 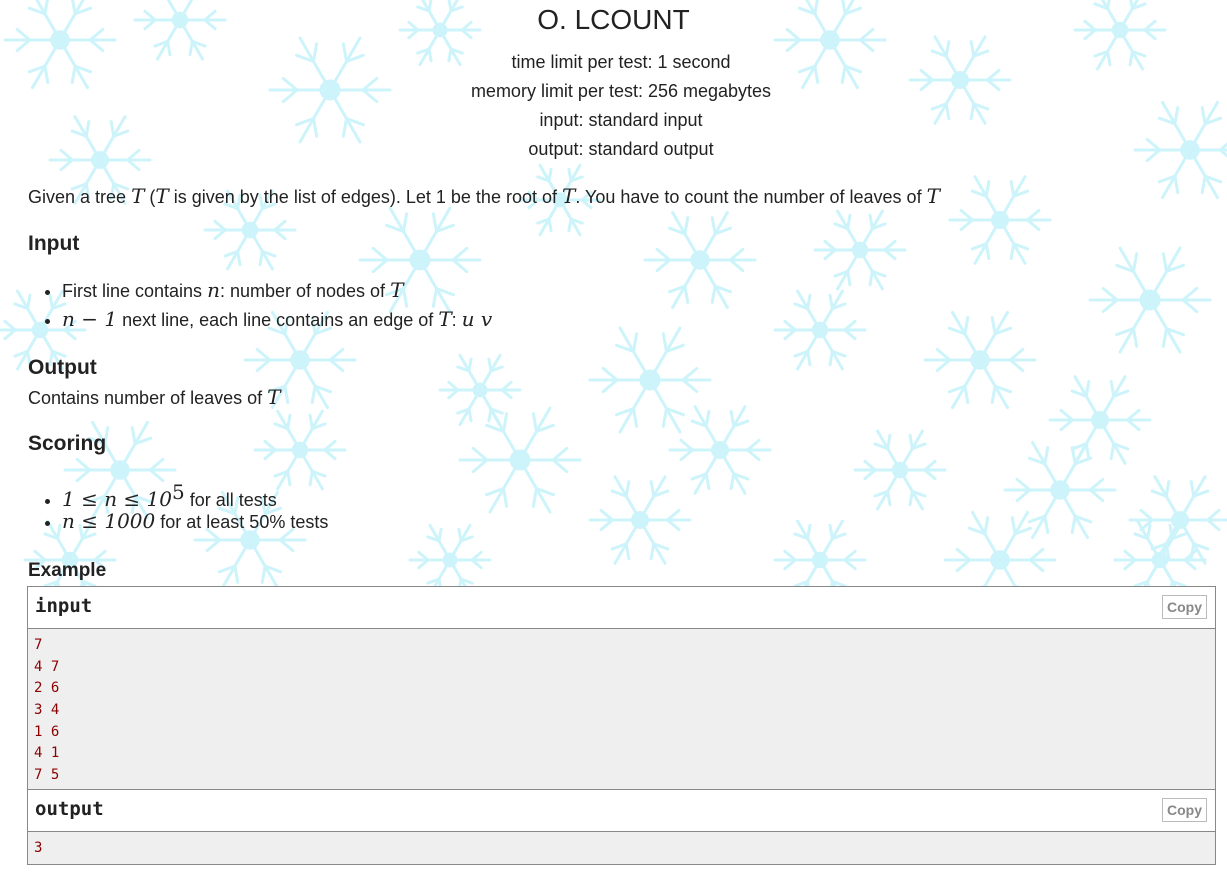 I want to click on sample-input-header: input Copy, so click(x=621, y=608).